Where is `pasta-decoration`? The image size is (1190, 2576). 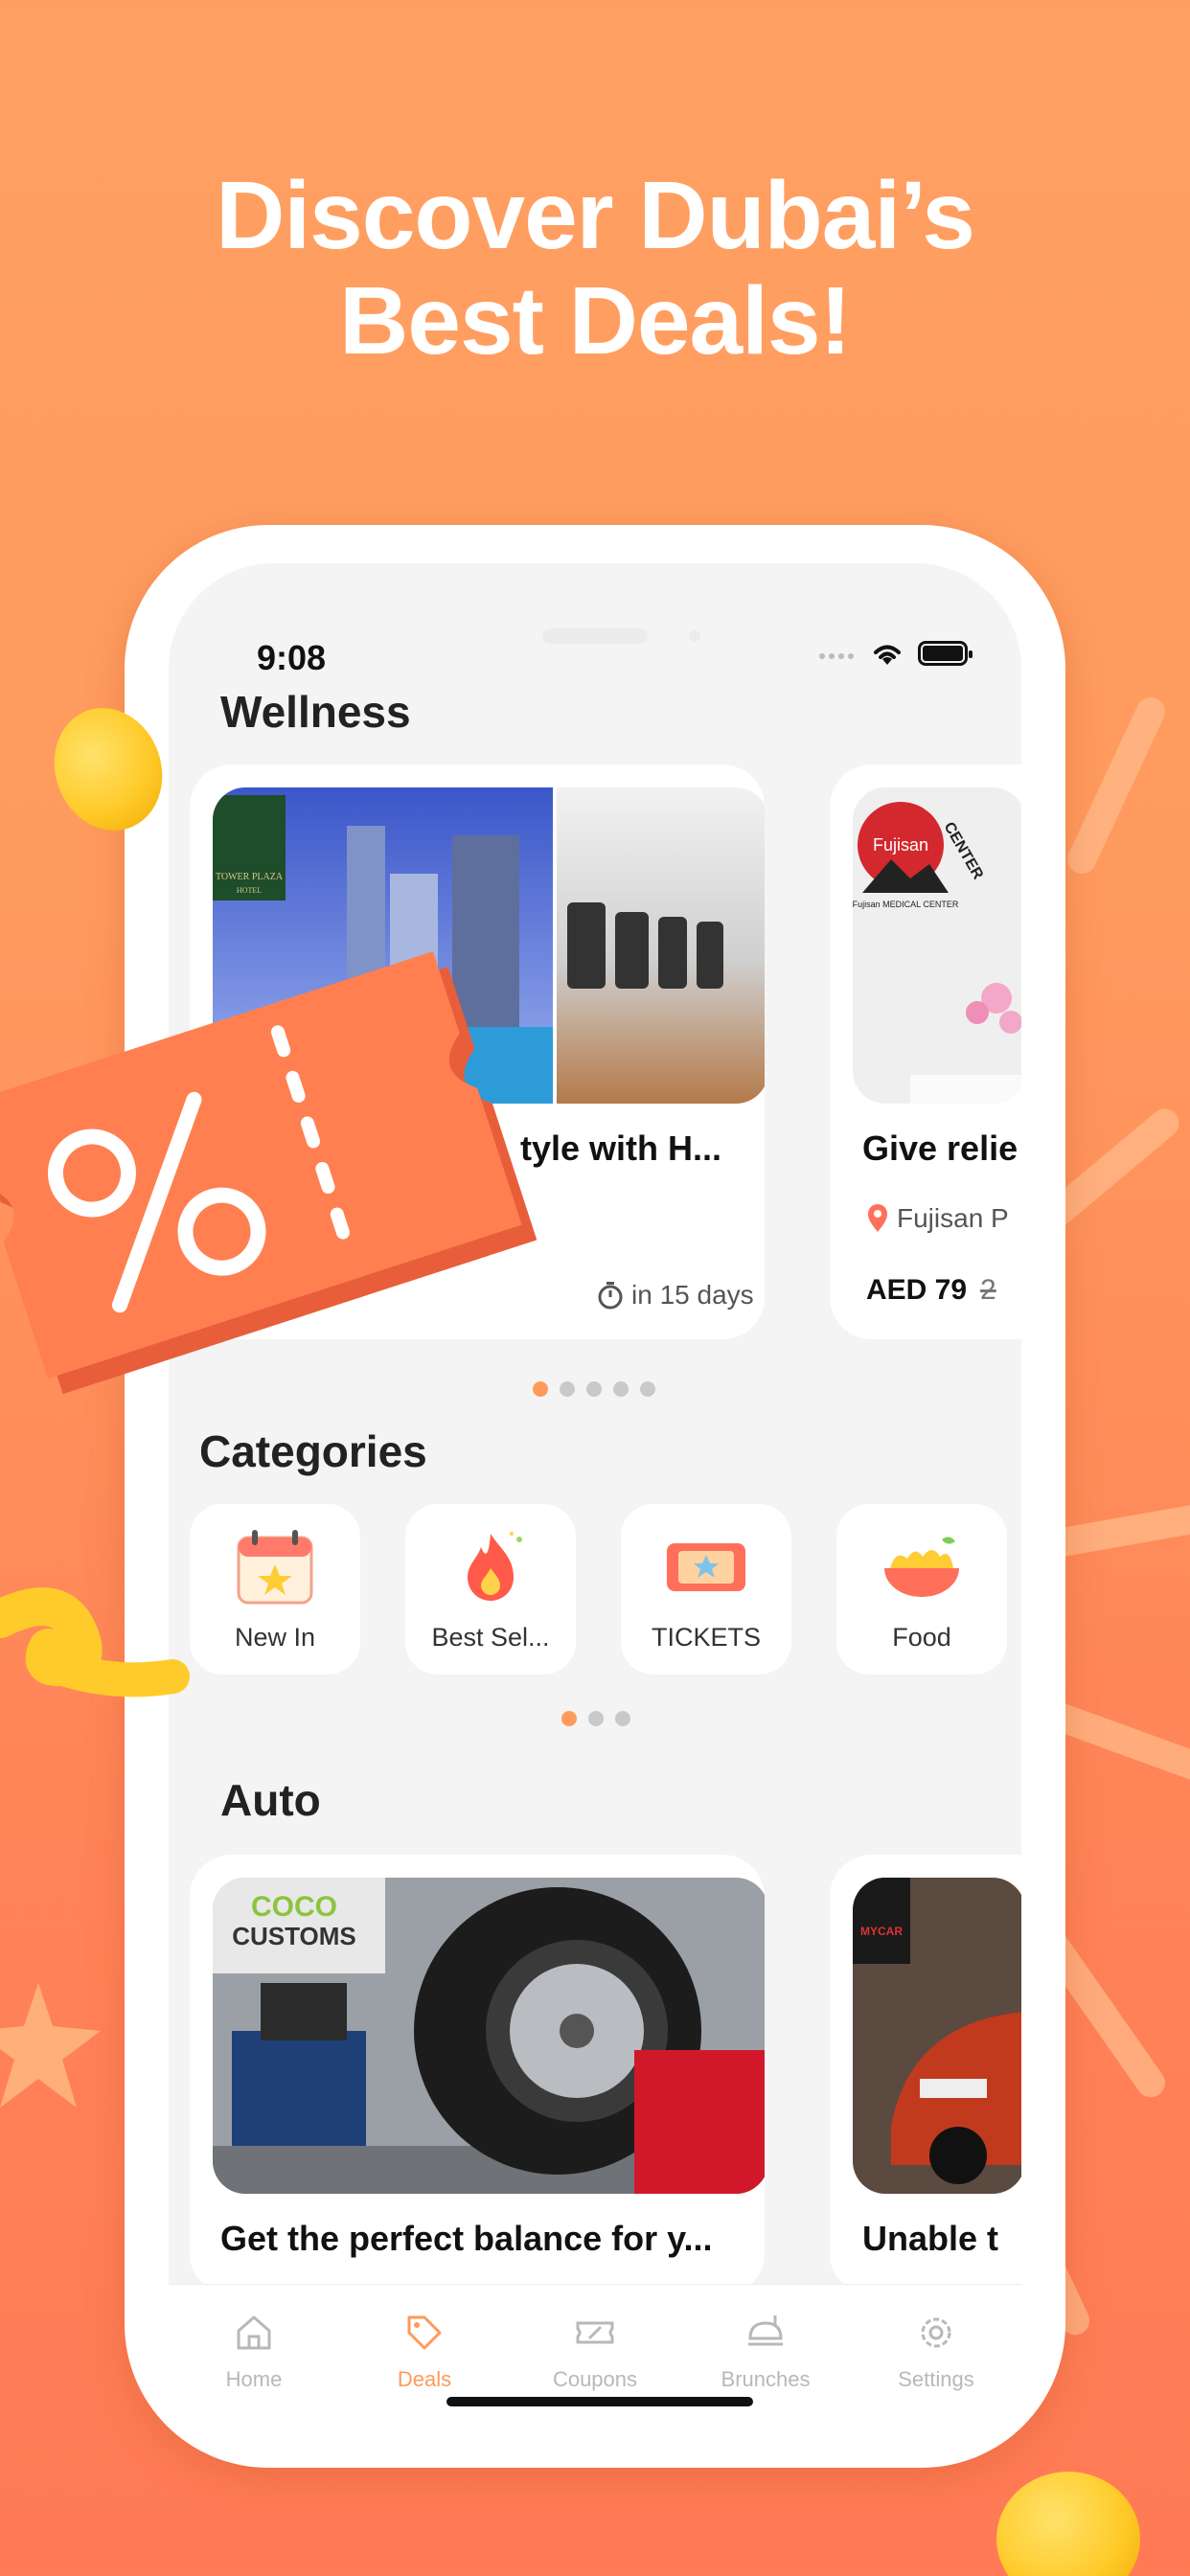
pasta-decoration is located at coordinates (95, 1642).